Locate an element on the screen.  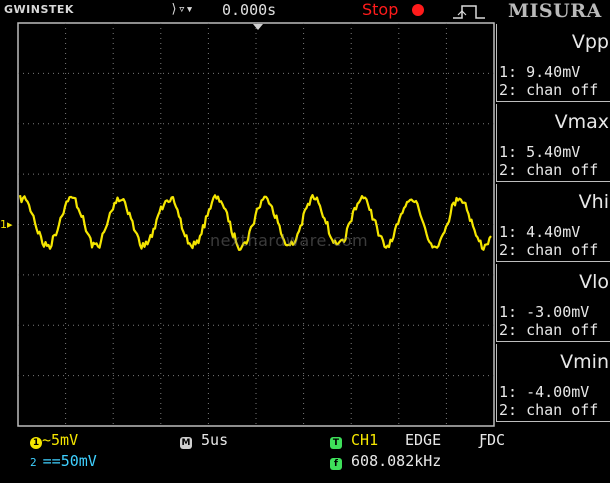
timebase-readout: M 5us is located at coordinates (204, 440).